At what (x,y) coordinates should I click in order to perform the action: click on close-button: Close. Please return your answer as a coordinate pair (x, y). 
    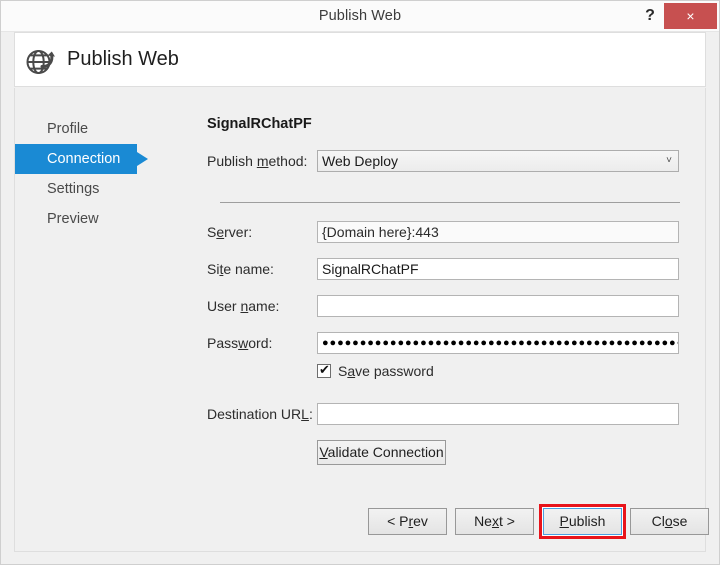
    Looking at the image, I should click on (669, 521).